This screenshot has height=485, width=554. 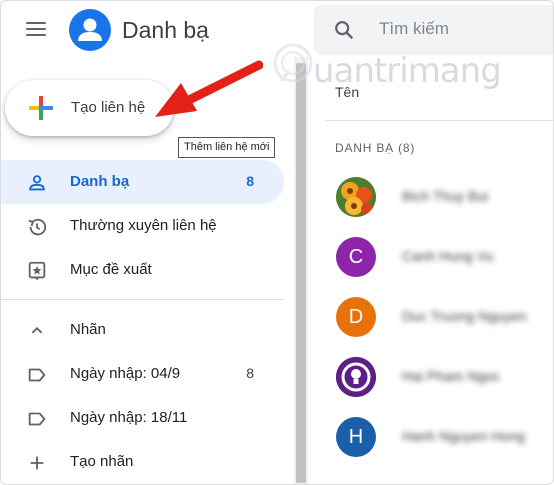 What do you see at coordinates (142, 330) in the screenshot?
I see `labels-section-toggle: Nhãn` at bounding box center [142, 330].